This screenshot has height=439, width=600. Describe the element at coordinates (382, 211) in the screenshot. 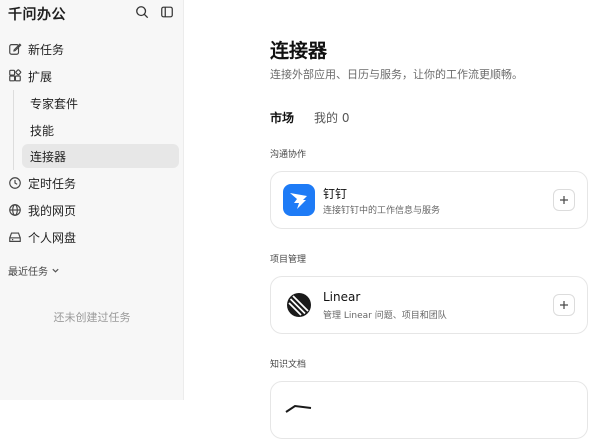

I see `connector-description: 连接钉钉中的工作信息与服务` at that location.